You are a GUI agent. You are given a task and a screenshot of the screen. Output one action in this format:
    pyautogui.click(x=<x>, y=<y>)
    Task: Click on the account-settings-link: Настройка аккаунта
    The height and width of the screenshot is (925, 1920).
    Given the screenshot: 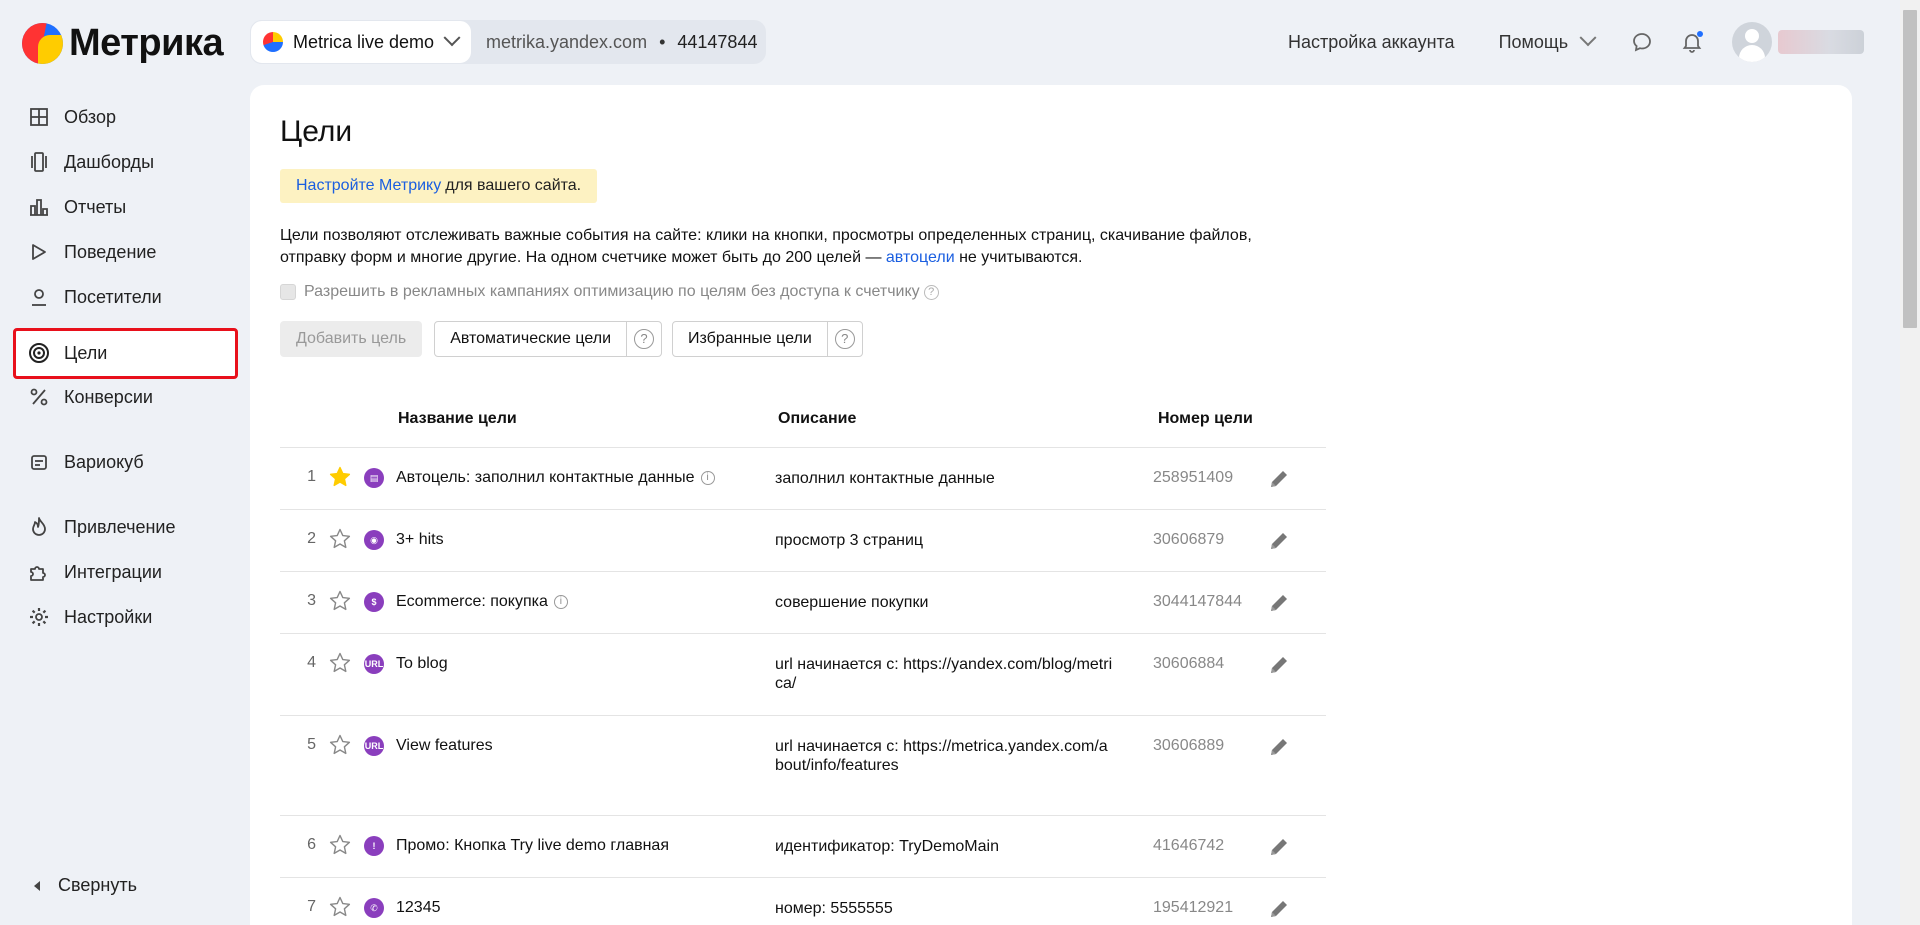 What is the action you would take?
    pyautogui.click(x=1371, y=42)
    